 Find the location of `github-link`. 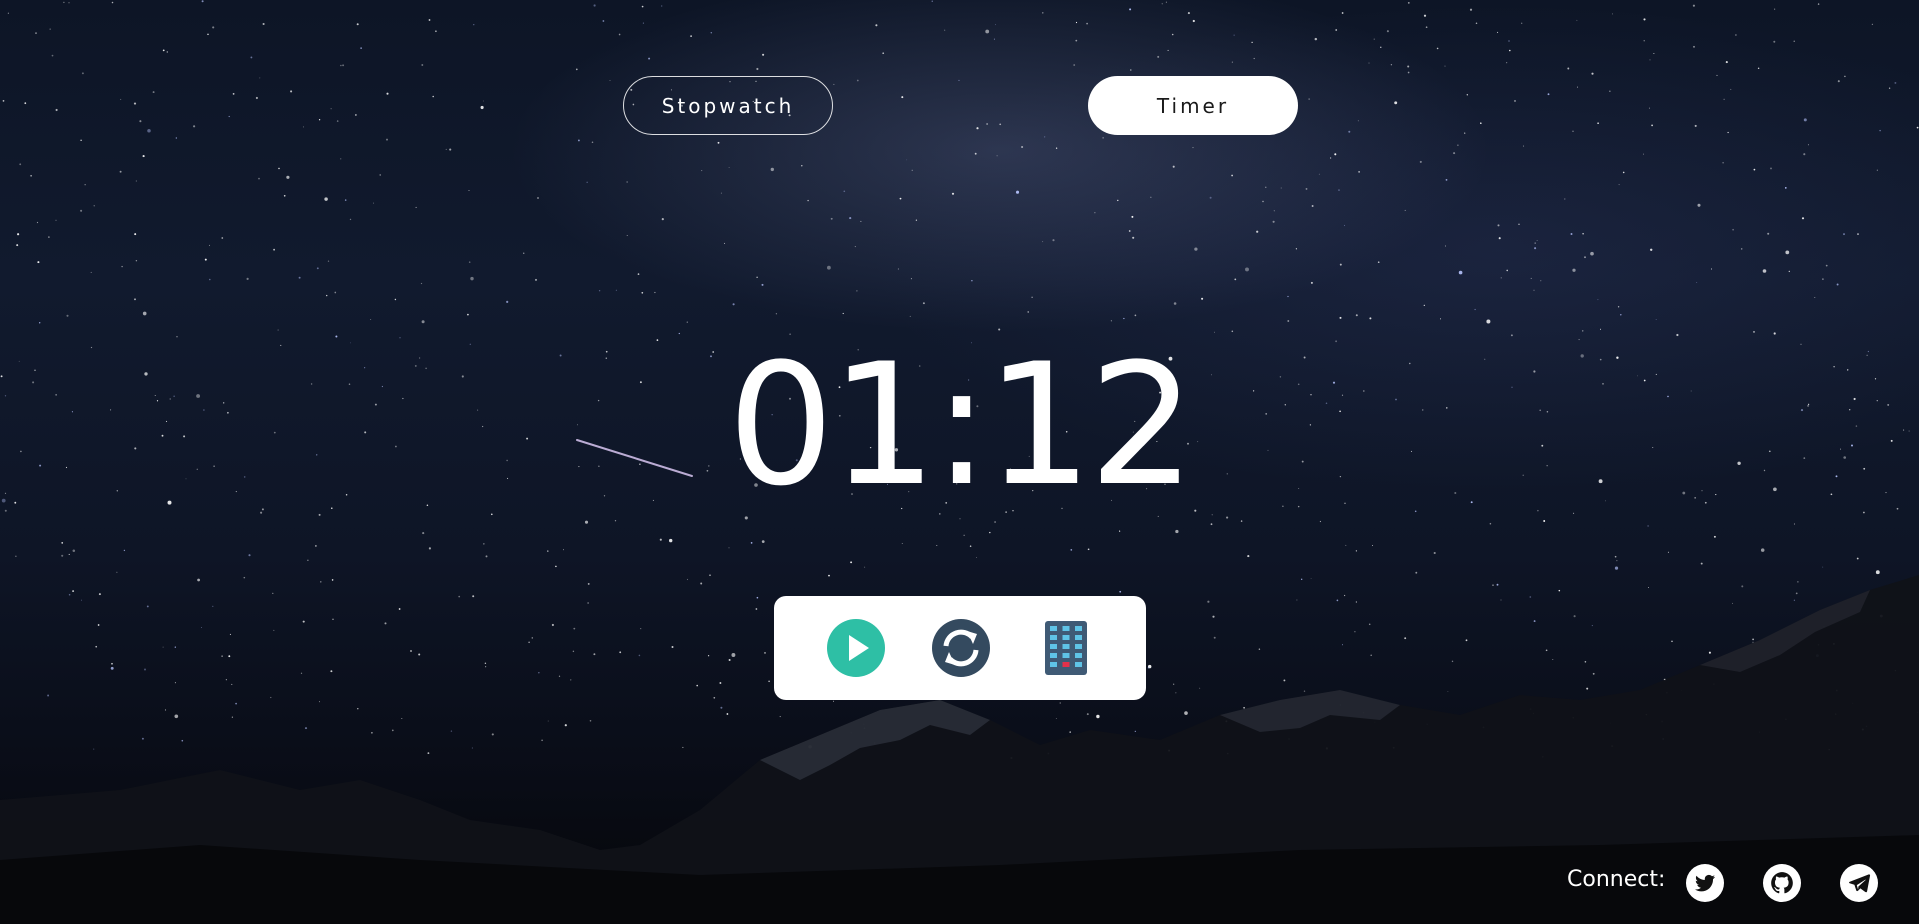

github-link is located at coordinates (1782, 883).